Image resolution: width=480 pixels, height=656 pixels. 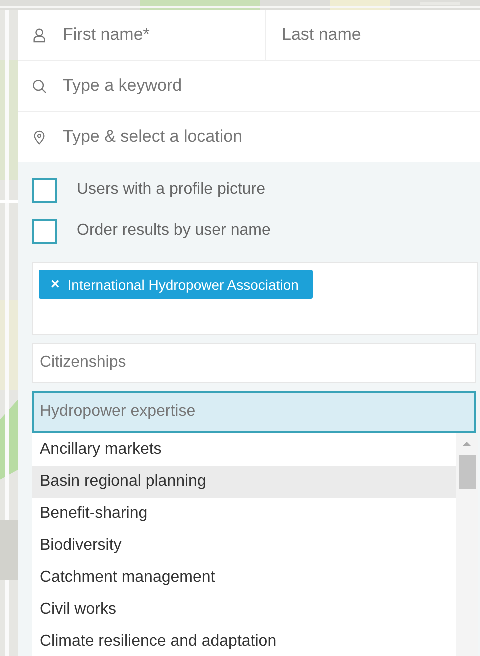 I want to click on checkbox-label: Order results by user name, so click(x=174, y=231).